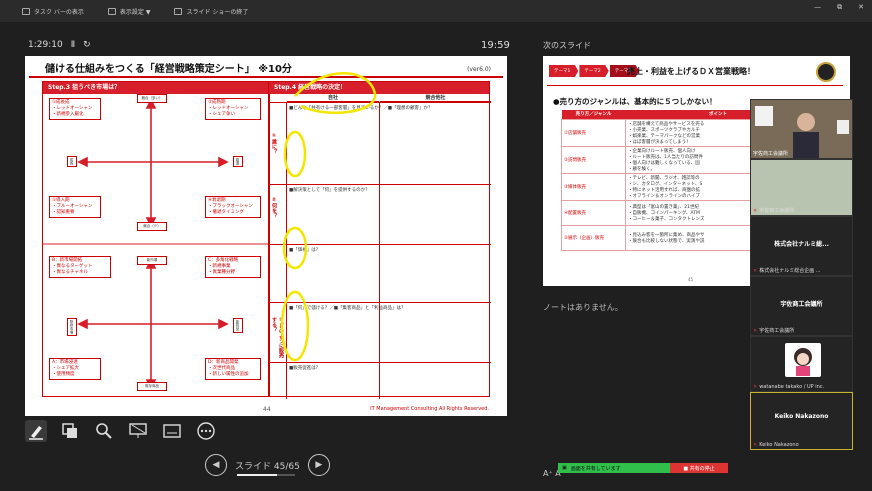  I want to click on quadrant-intro: ①導入期 ・ブルーオーシャン ・認知重要, so click(75, 207).